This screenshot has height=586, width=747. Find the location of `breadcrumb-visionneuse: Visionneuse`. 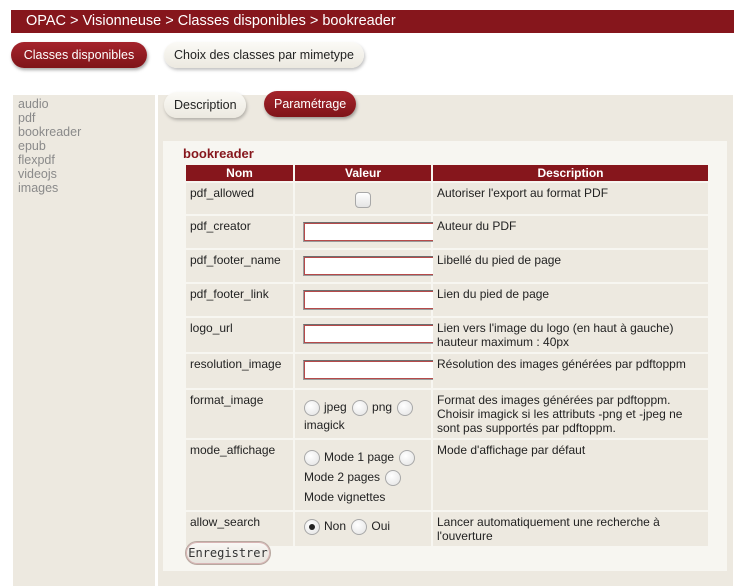

breadcrumb-visionneuse: Visionneuse is located at coordinates (122, 21).